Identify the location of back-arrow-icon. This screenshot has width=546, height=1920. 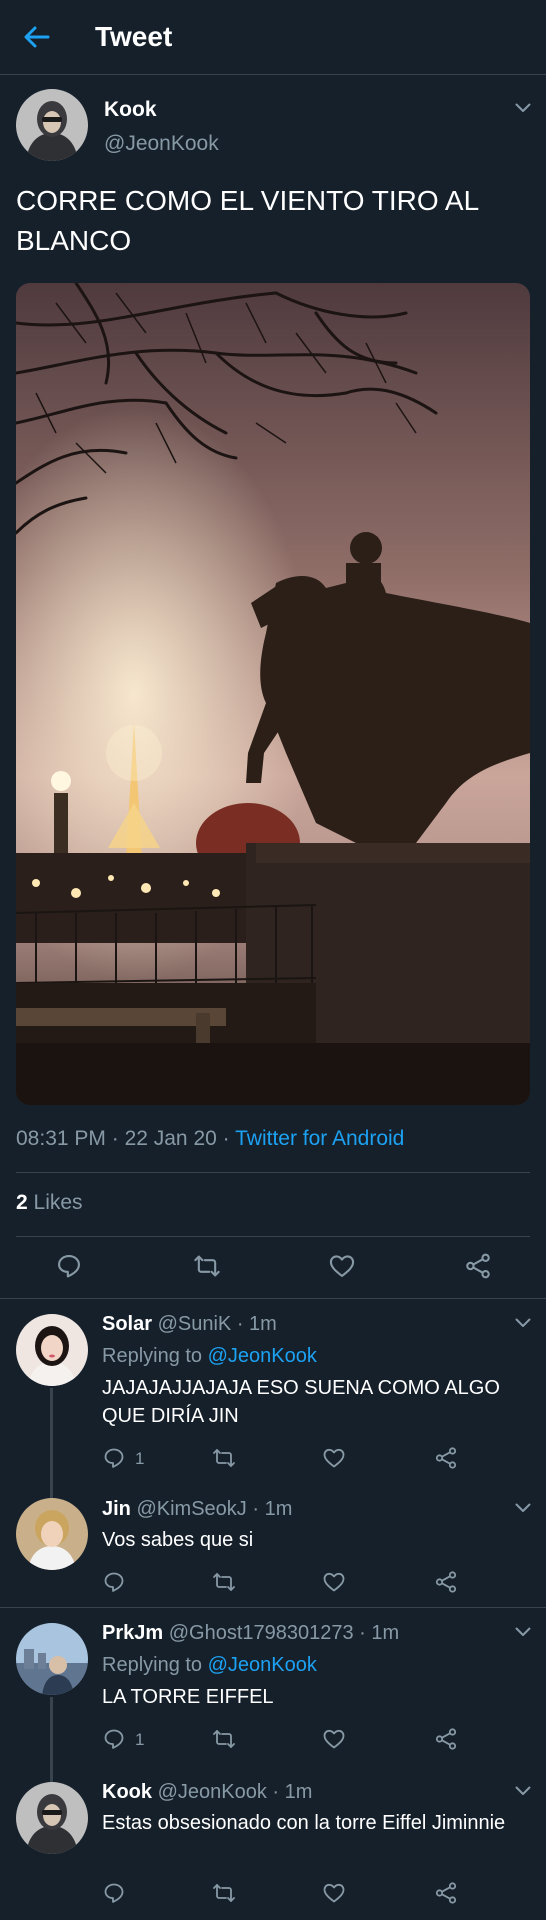
(37, 37).